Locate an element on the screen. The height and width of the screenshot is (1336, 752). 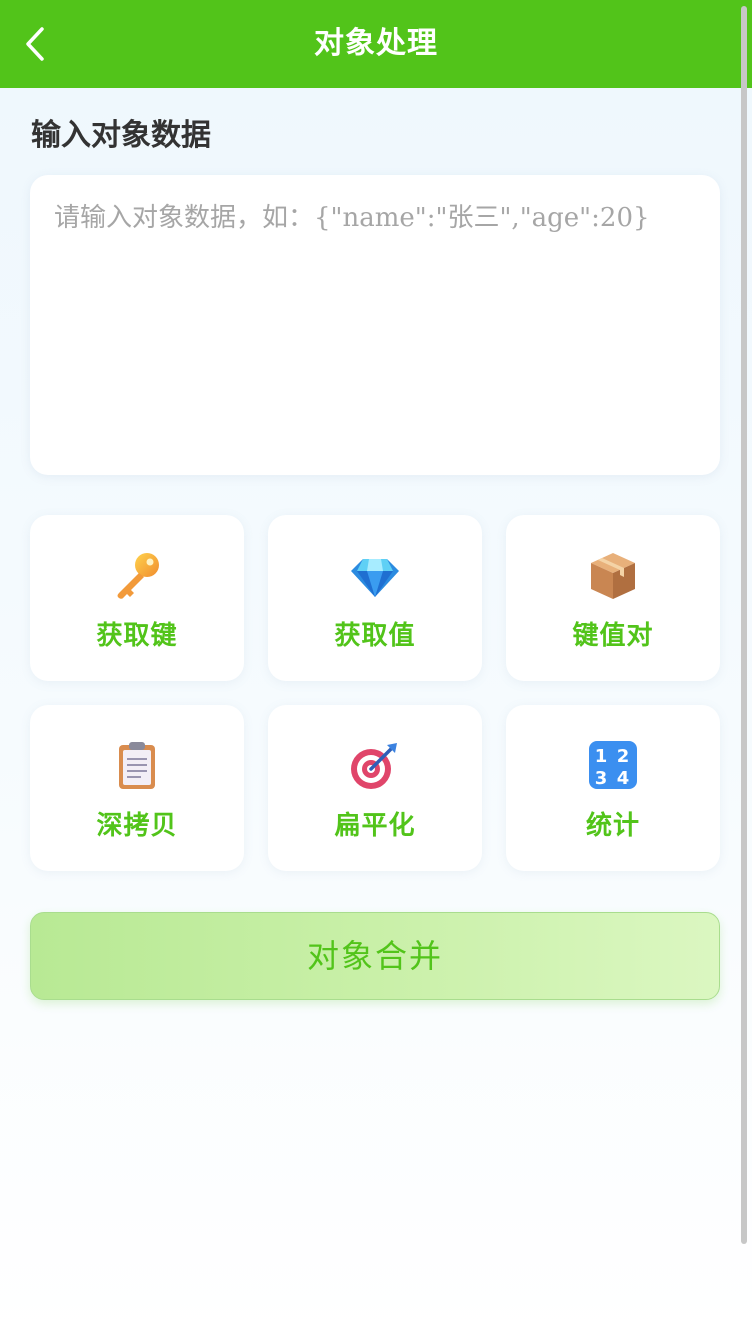
back-button is located at coordinates (36, 44).